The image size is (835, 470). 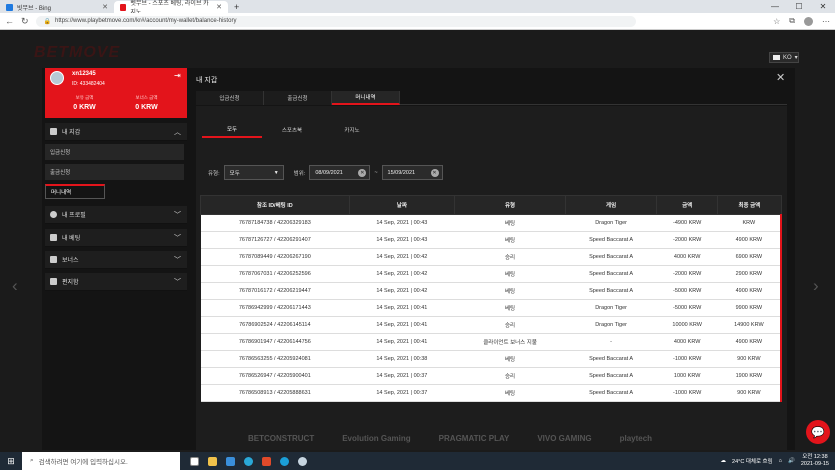 What do you see at coordinates (275, 359) in the screenshot?
I see `table-cell: 76786563255 / 42205924081` at bounding box center [275, 359].